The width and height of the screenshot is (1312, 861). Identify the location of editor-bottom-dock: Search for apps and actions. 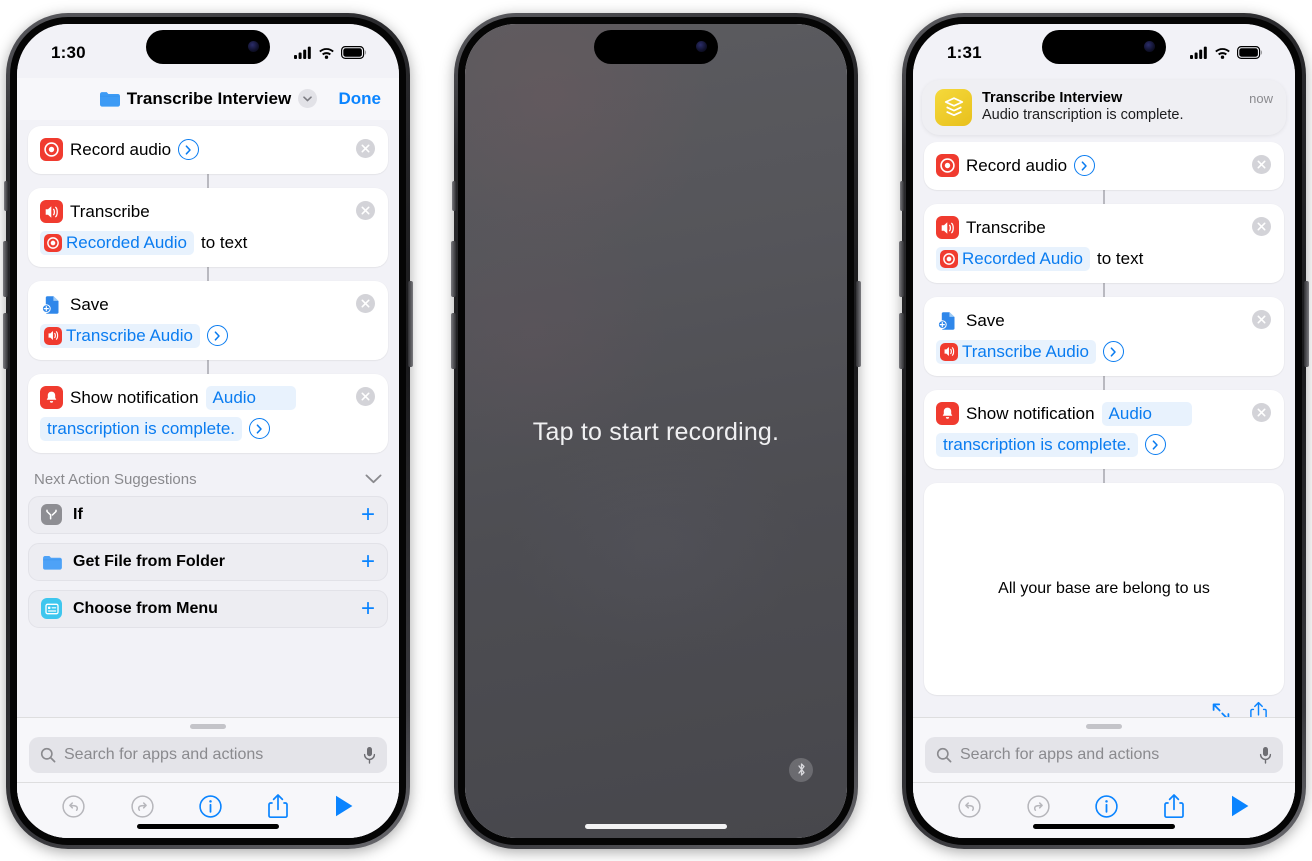
(1104, 777).